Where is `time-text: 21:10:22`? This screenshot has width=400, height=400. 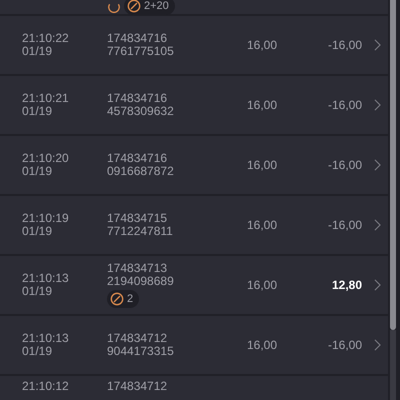
time-text: 21:10:22 is located at coordinates (46, 38).